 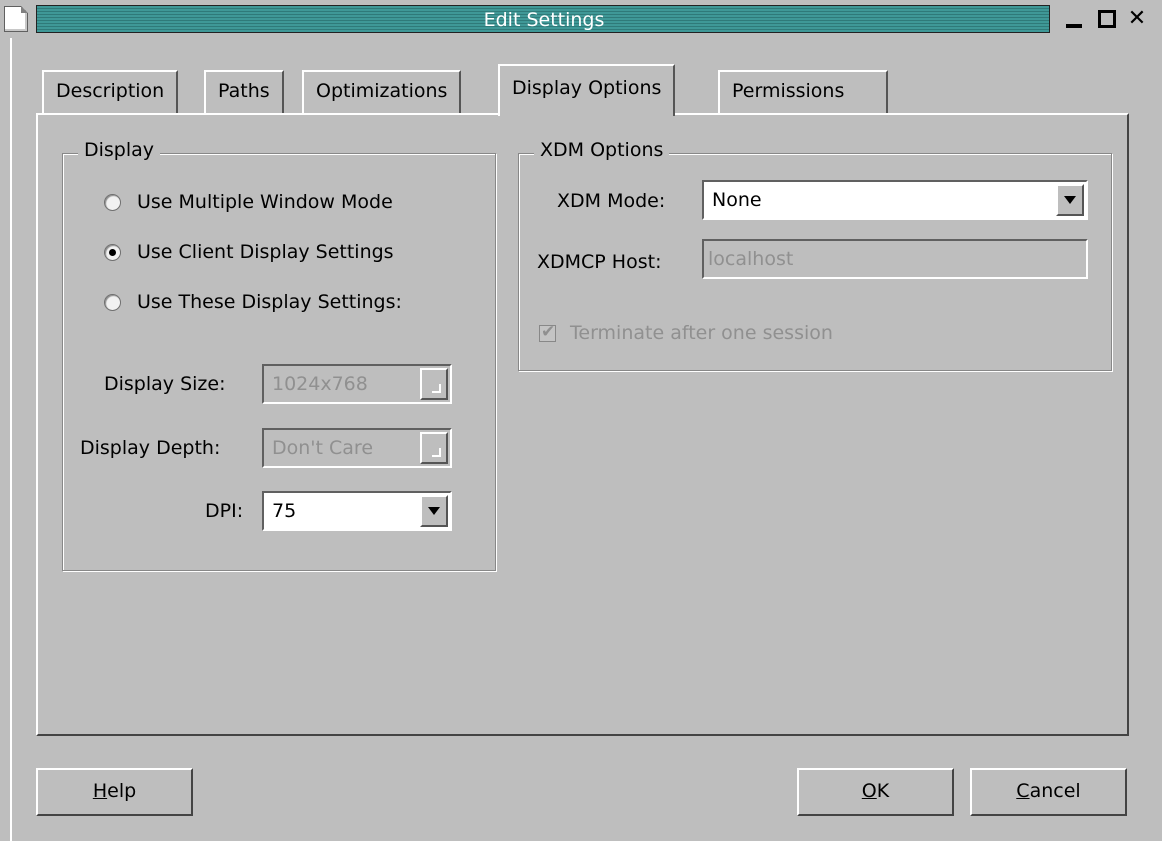 What do you see at coordinates (357, 511) in the screenshot?
I see `dpi-select: 75` at bounding box center [357, 511].